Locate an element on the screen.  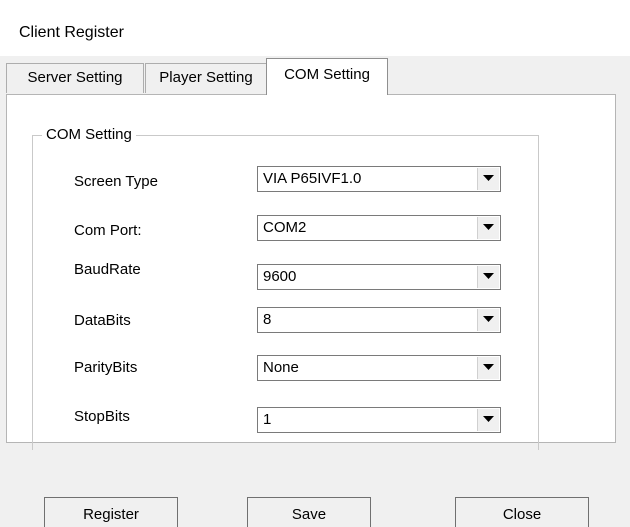
register-button-label: Register is located at coordinates (111, 514).